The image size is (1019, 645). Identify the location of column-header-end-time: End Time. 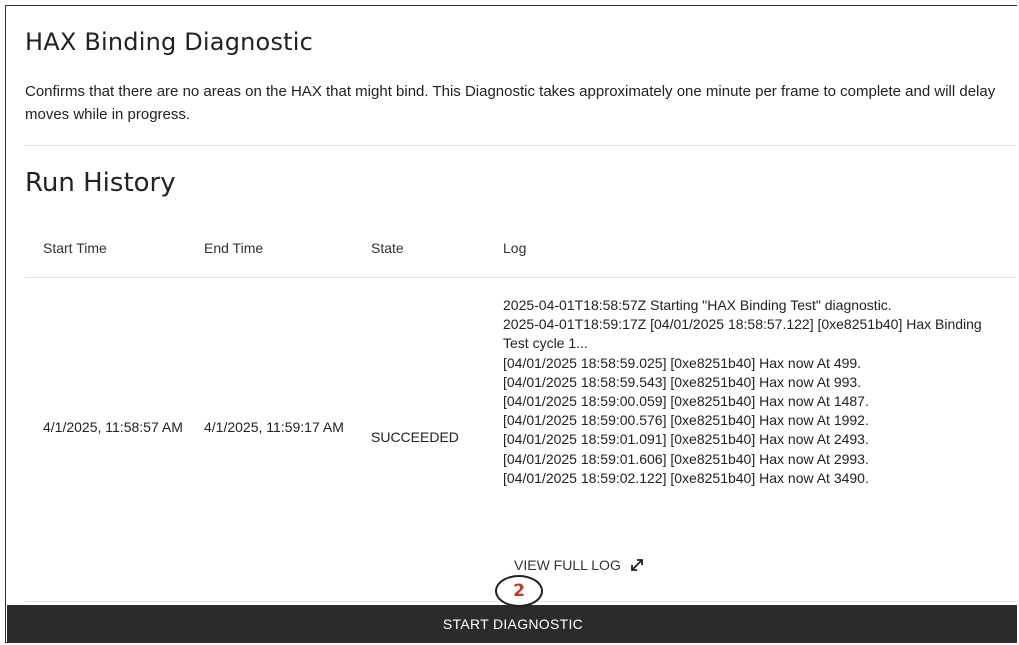
(234, 248).